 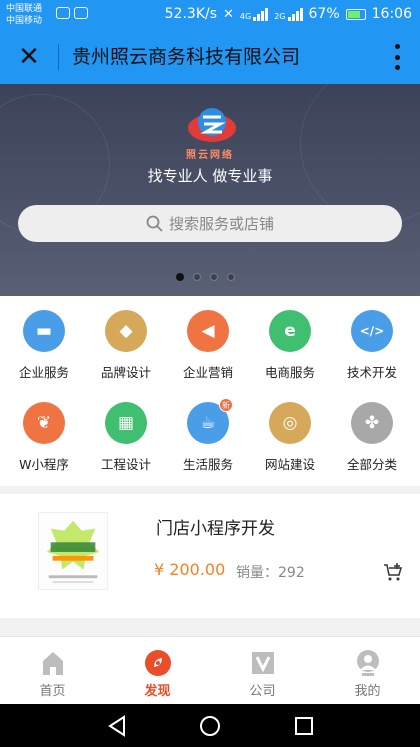 What do you see at coordinates (228, 14) in the screenshot?
I see `mute-icon: ✕` at bounding box center [228, 14].